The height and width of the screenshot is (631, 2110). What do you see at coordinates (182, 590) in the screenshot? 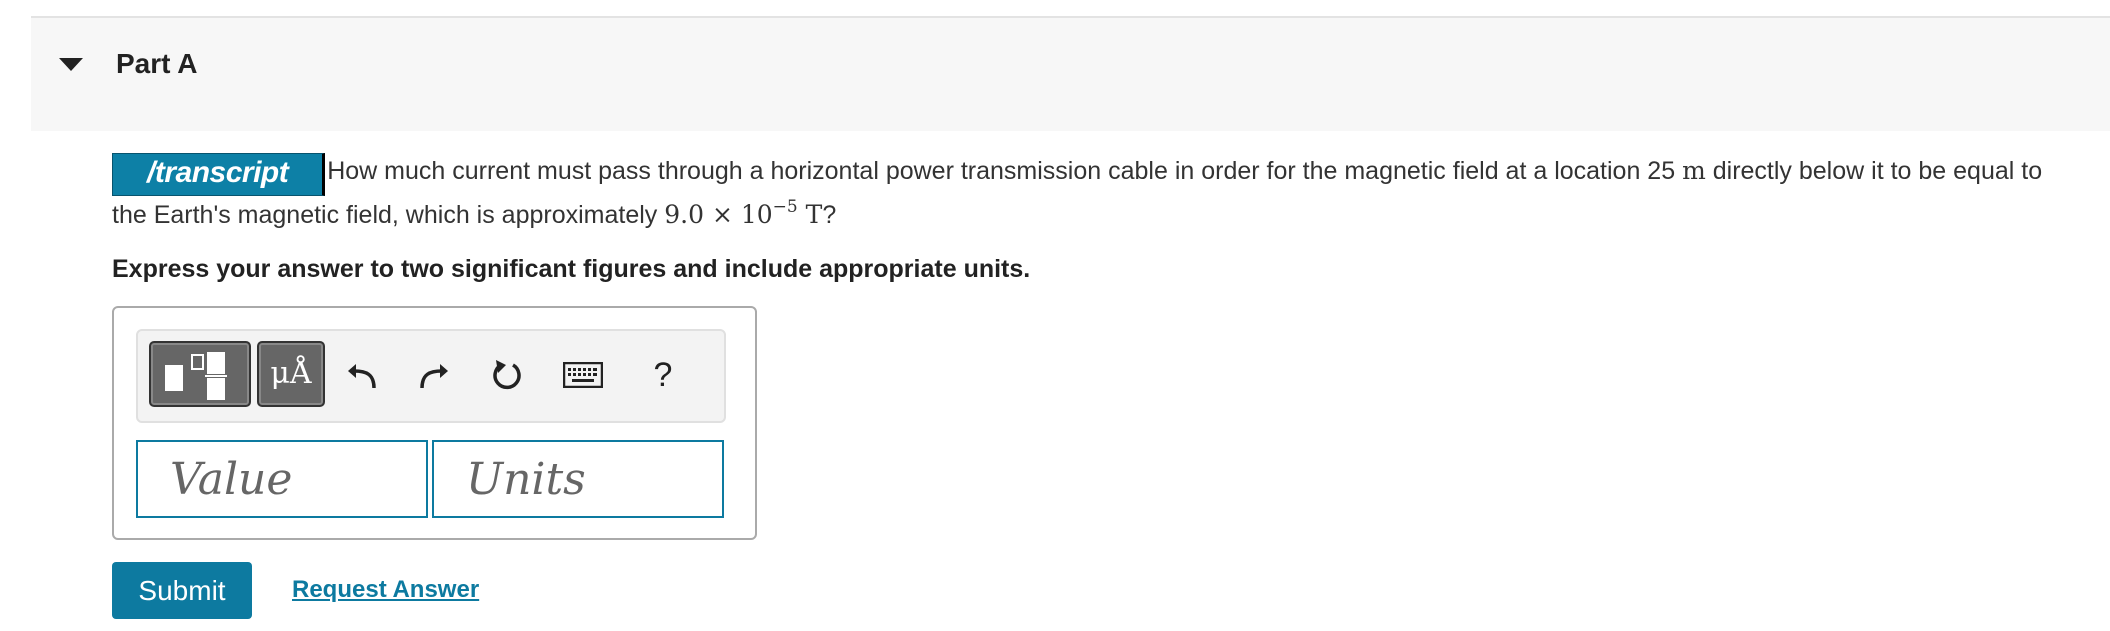
I see `submit-button: Submit` at bounding box center [182, 590].